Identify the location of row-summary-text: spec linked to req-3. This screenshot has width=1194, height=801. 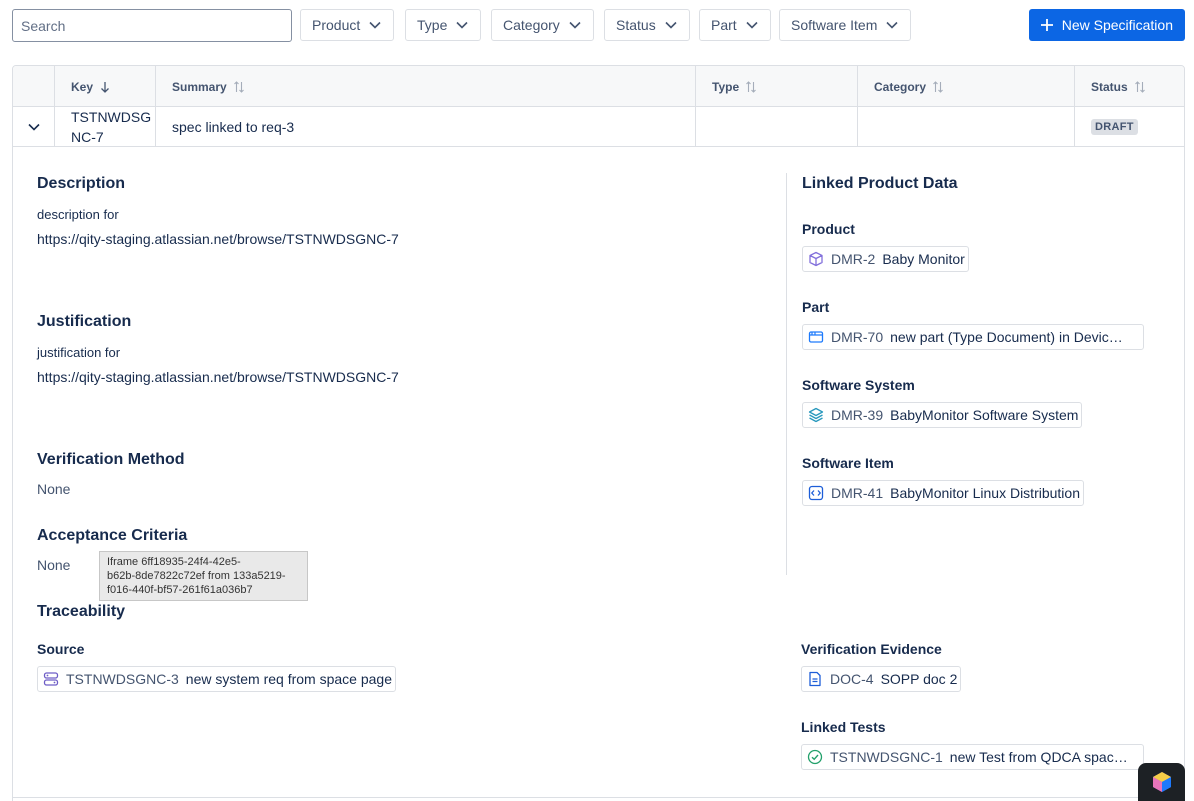
(233, 127).